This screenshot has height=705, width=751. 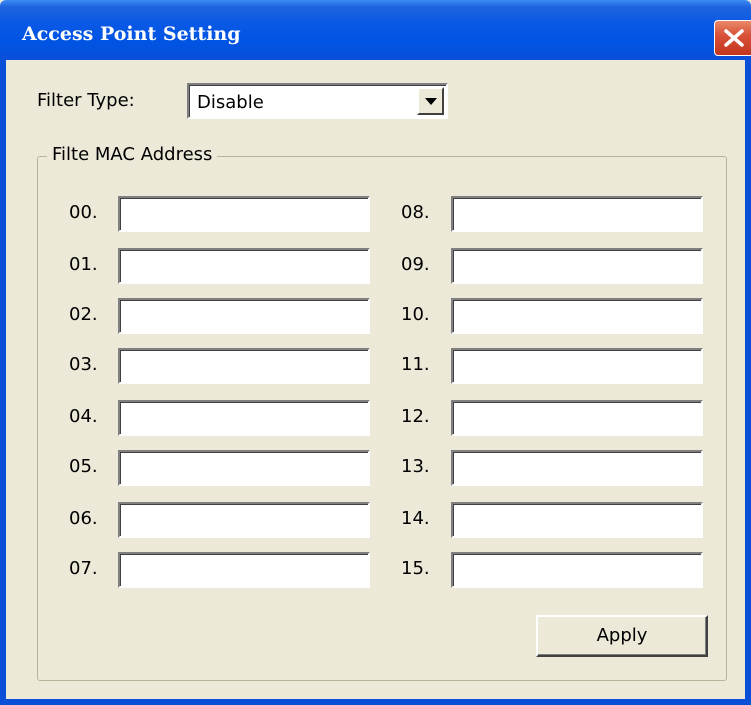 What do you see at coordinates (131, 34) in the screenshot?
I see `window-title: Access Point Setting` at bounding box center [131, 34].